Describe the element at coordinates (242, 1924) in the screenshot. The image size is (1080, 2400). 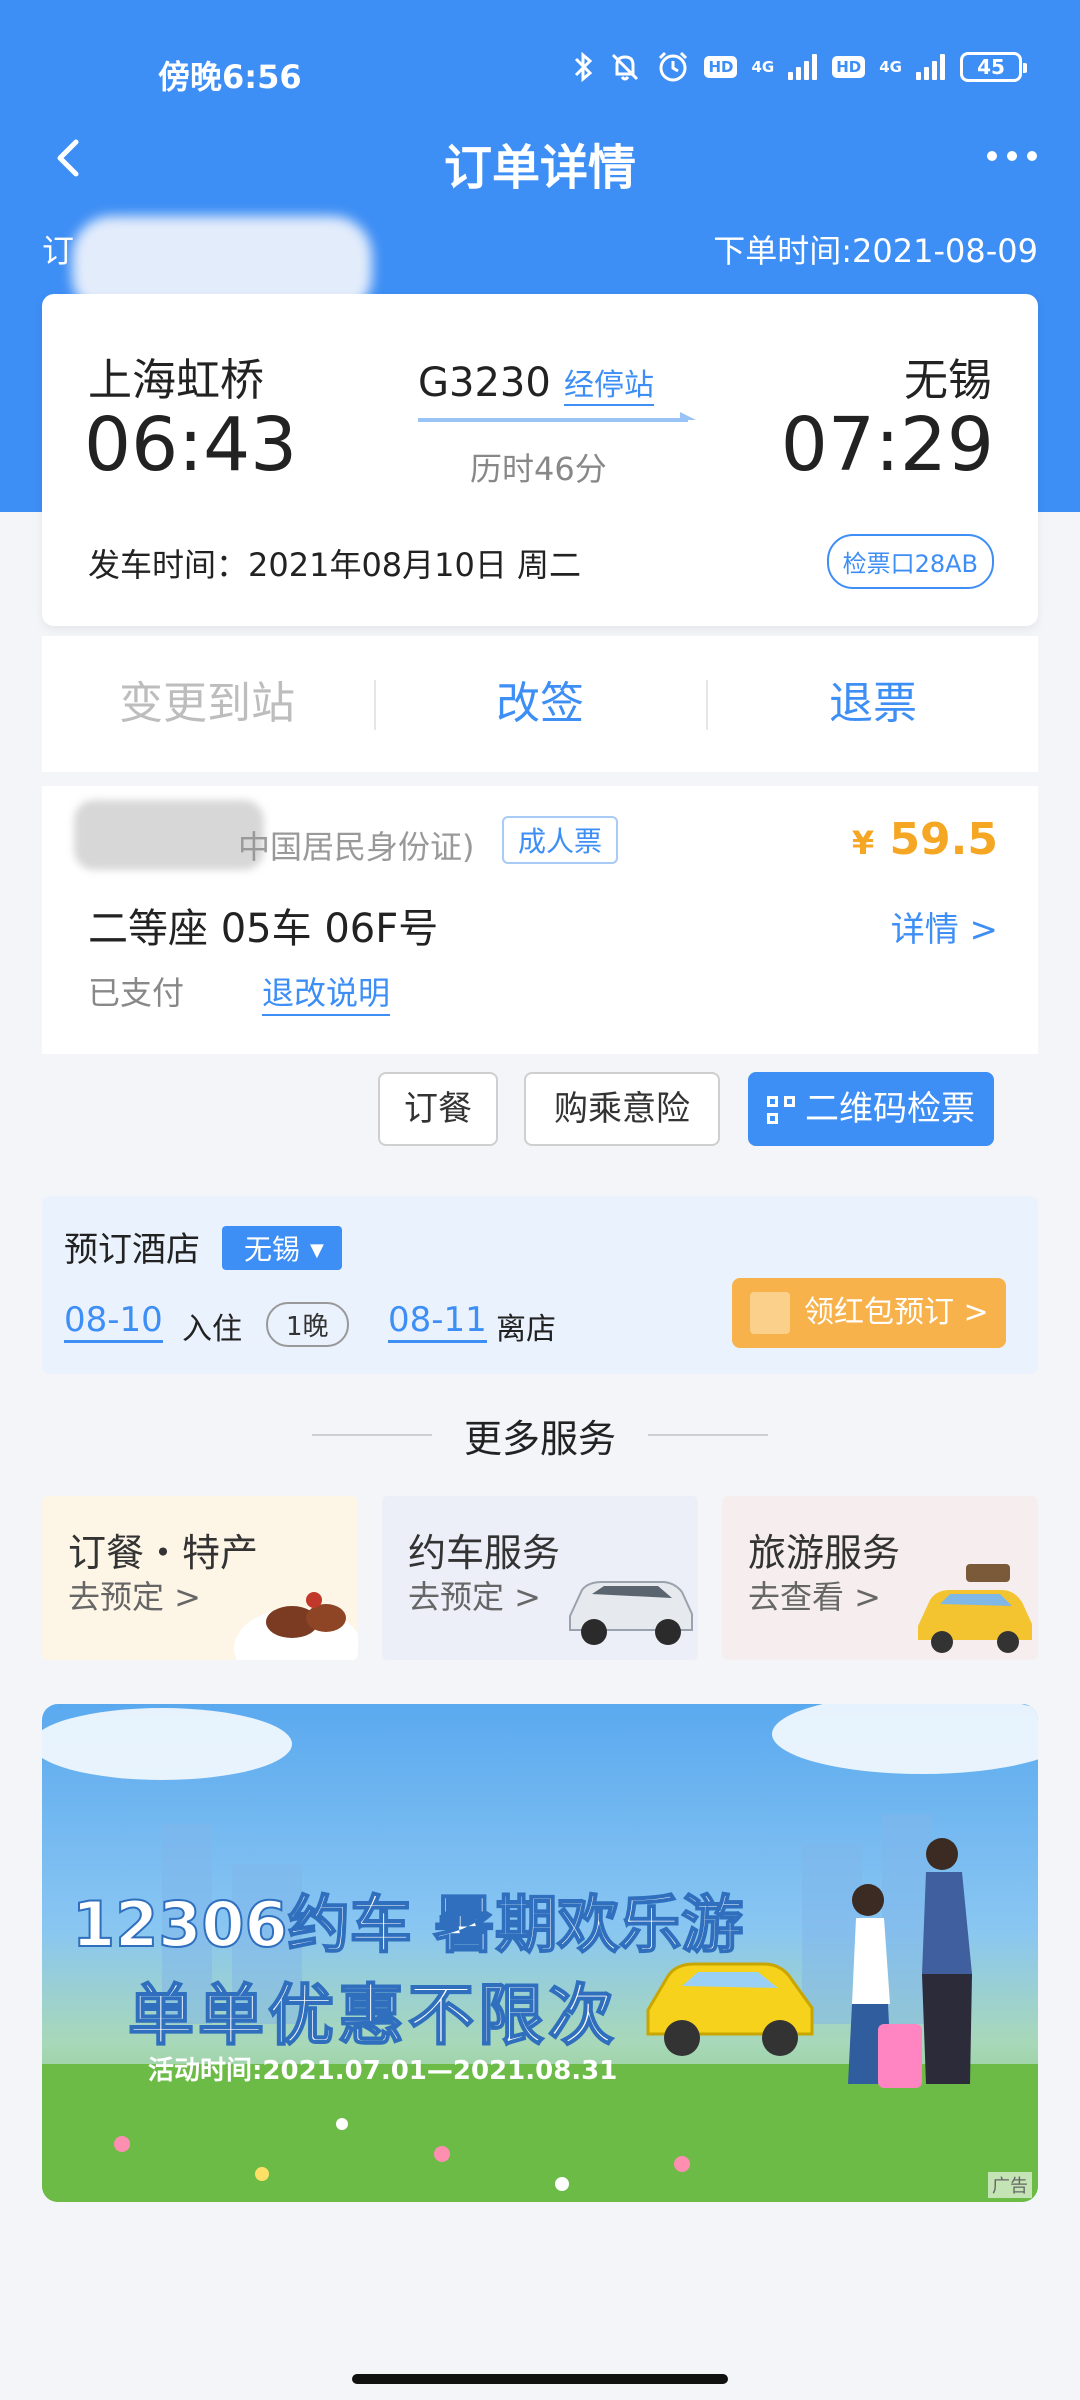
I see `banner-brand: 12306约车` at that location.